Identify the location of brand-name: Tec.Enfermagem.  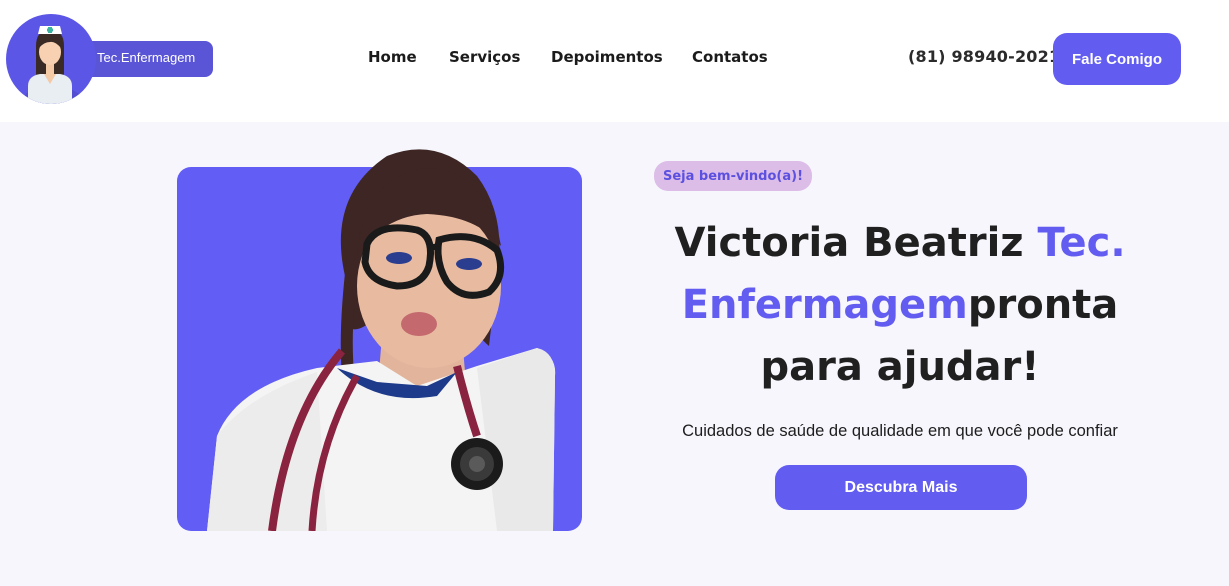
(146, 57).